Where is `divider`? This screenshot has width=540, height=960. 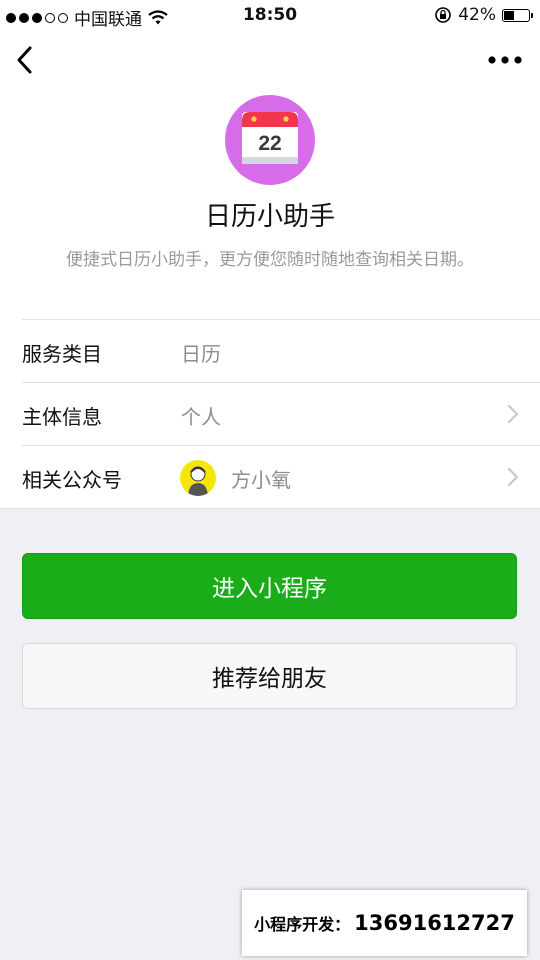
divider is located at coordinates (270, 508).